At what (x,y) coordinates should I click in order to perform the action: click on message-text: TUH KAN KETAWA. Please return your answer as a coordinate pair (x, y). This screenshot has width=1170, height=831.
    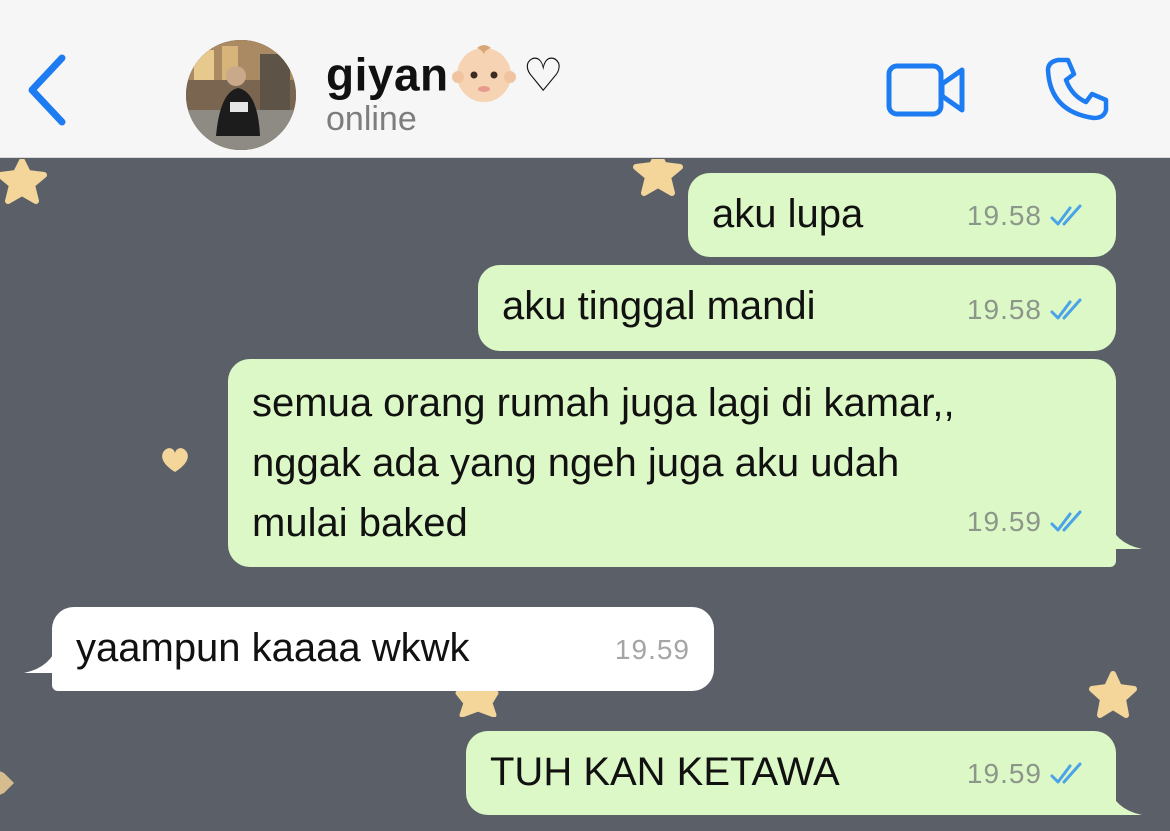
    Looking at the image, I should click on (665, 772).